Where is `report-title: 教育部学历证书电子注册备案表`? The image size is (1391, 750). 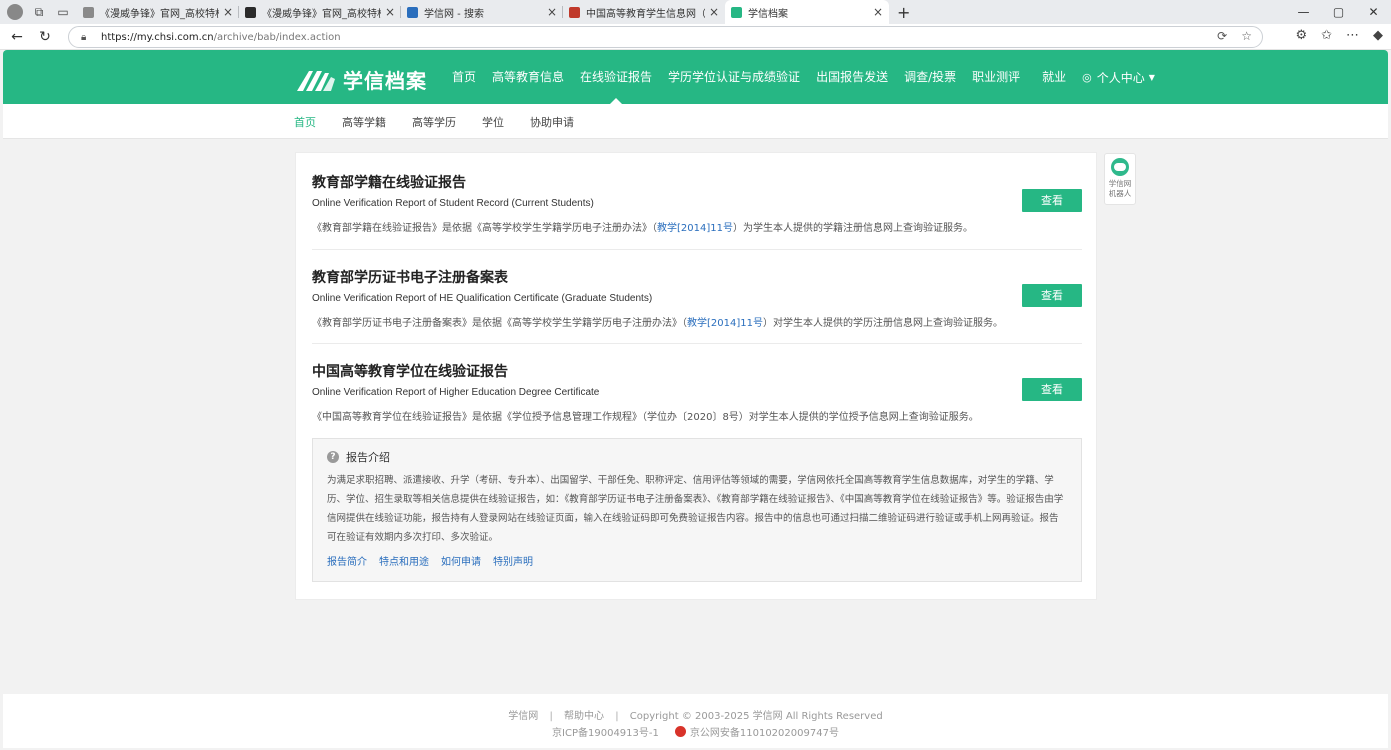
report-title: 教育部学历证书电子注册备案表 is located at coordinates (410, 278).